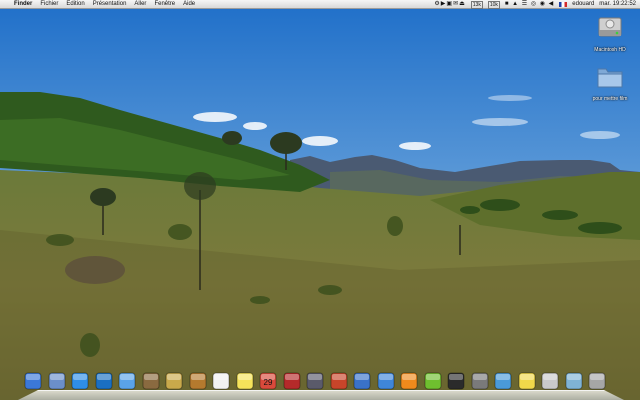 The width and height of the screenshot is (640, 400). What do you see at coordinates (164, 4) in the screenshot?
I see `menu-fenetre: Fenêtre` at bounding box center [164, 4].